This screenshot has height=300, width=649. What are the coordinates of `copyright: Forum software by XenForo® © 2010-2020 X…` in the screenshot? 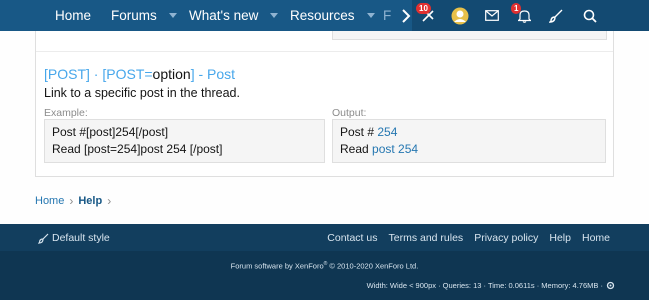 It's located at (324, 266).